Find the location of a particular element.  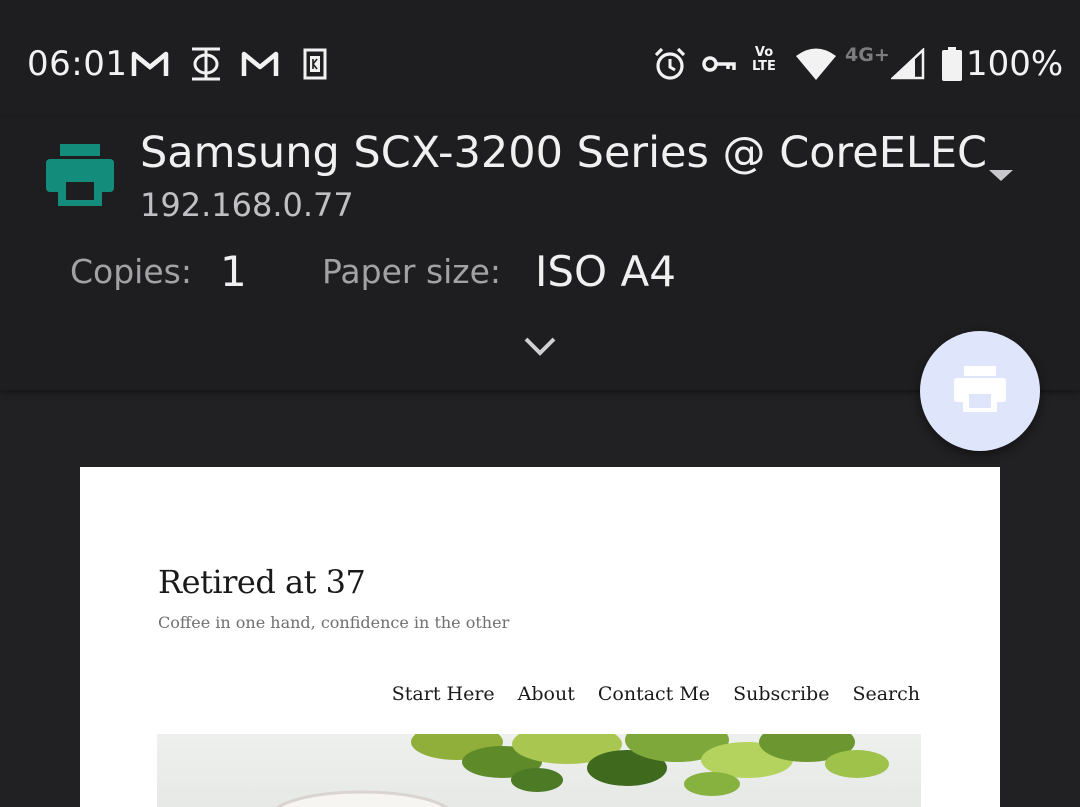

nav-start-here: Start Here is located at coordinates (443, 694).